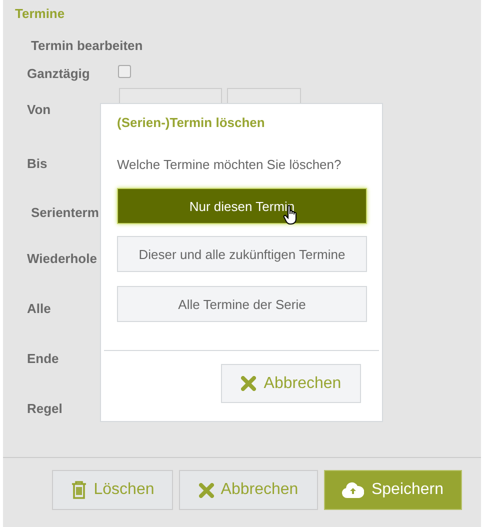  Describe the element at coordinates (87, 46) in the screenshot. I see `form-heading: Termin bearbeiten` at that location.